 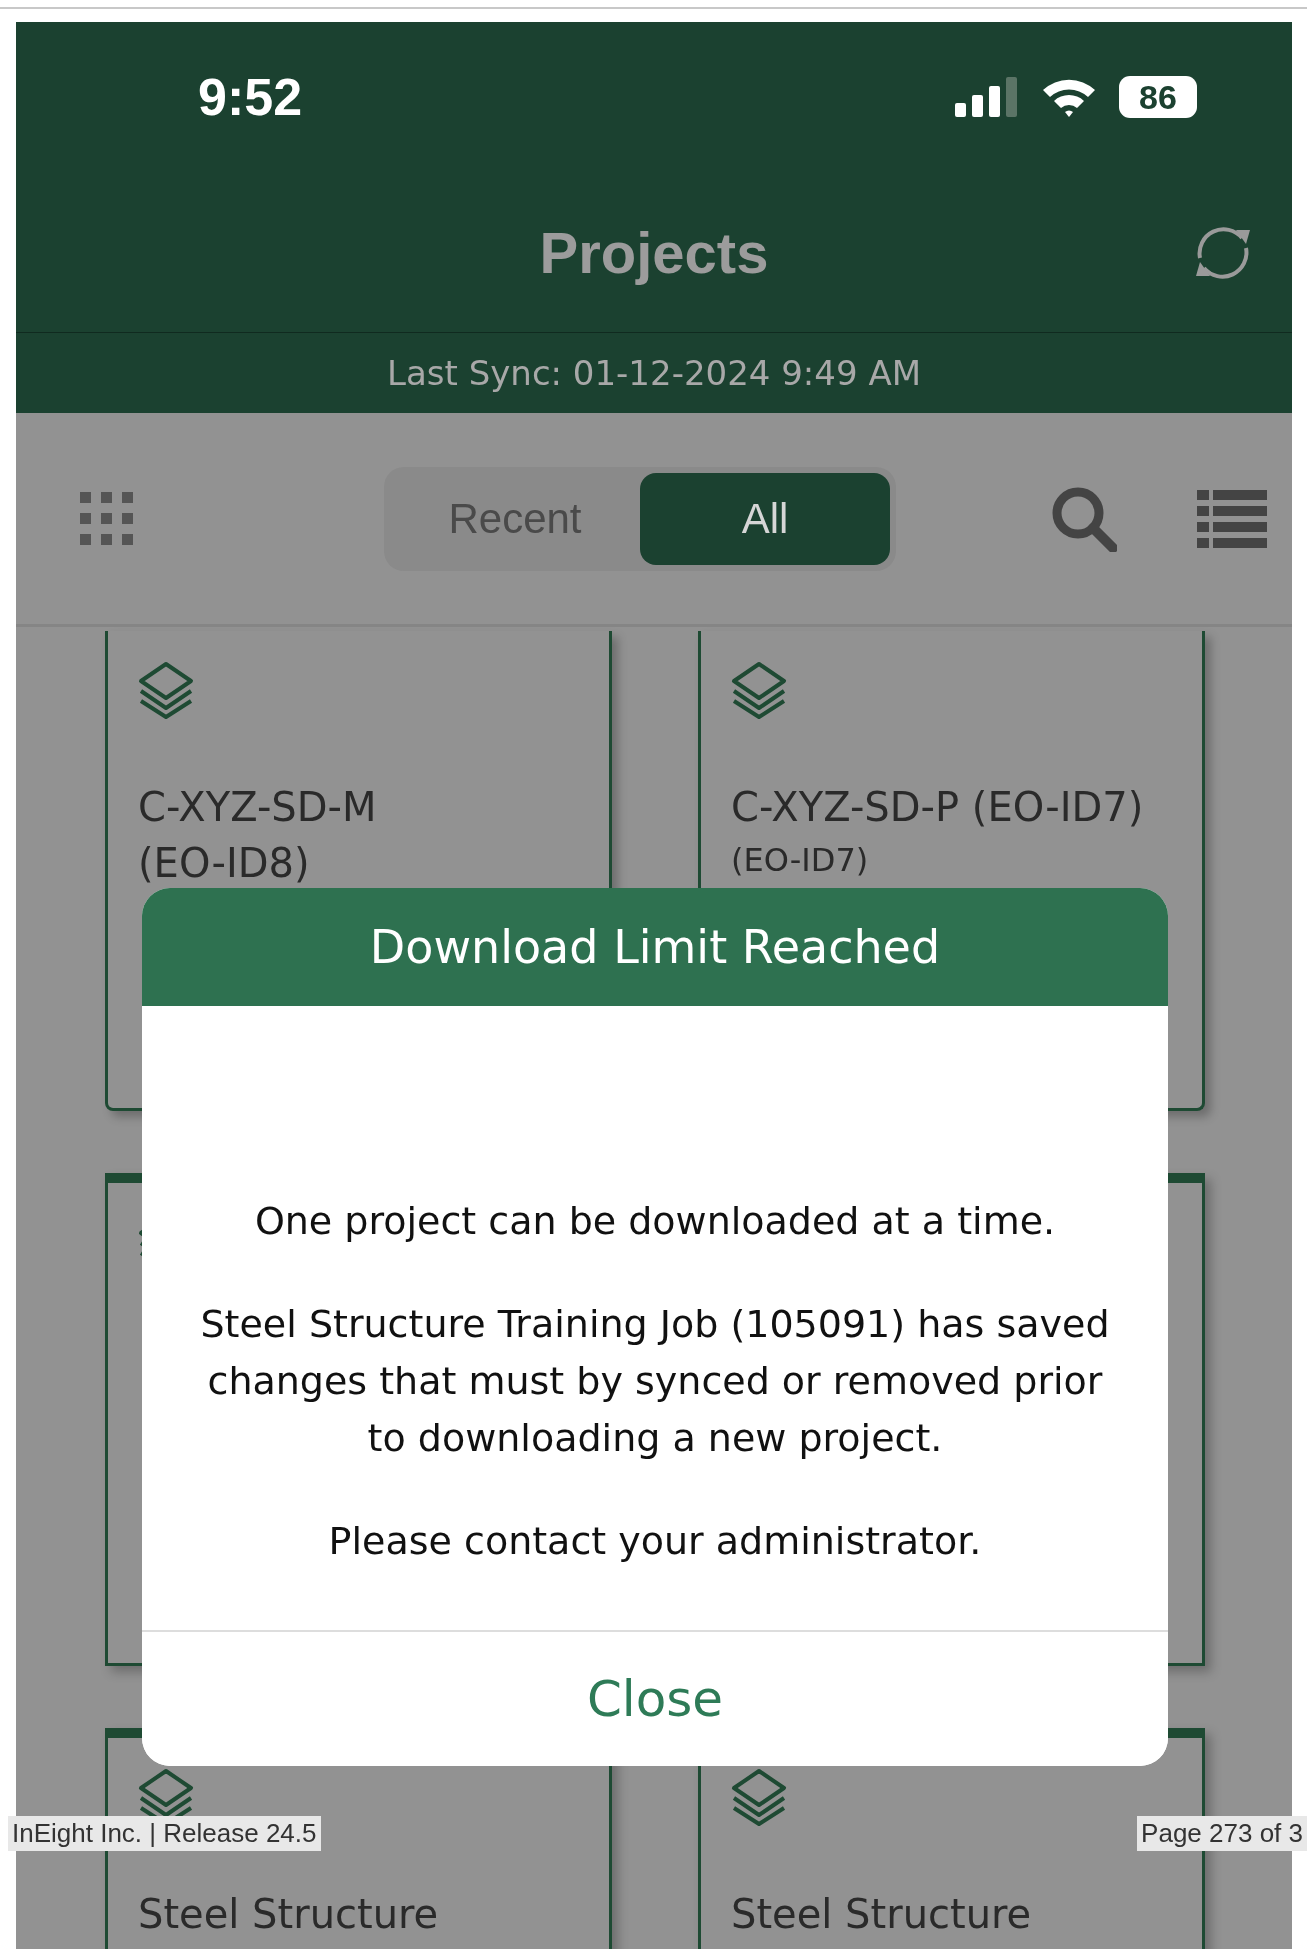 What do you see at coordinates (655, 1221) in the screenshot?
I see `dialog-message: One project can be downloaded at a time.` at bounding box center [655, 1221].